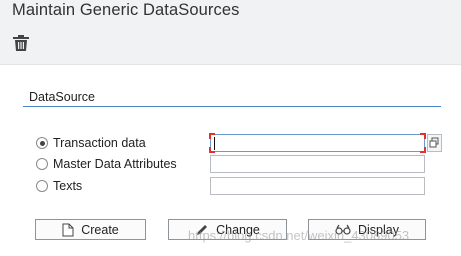 Image resolution: width=461 pixels, height=256 pixels. What do you see at coordinates (126, 10) in the screenshot?
I see `page-title: Maintain Generic DataSources` at bounding box center [126, 10].